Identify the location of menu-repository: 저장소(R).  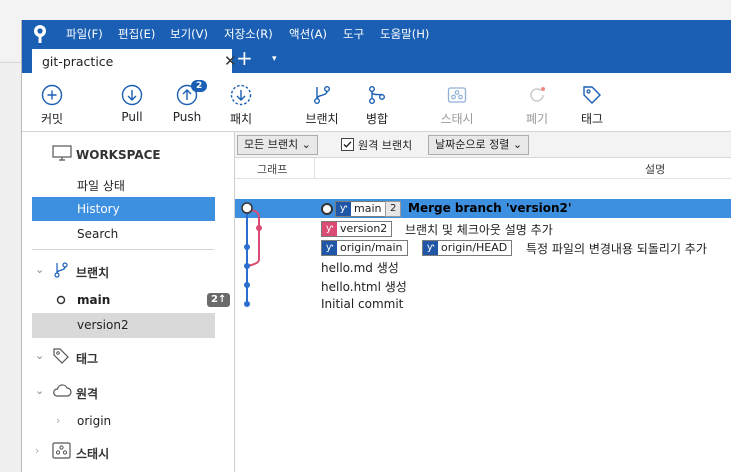
(248, 34).